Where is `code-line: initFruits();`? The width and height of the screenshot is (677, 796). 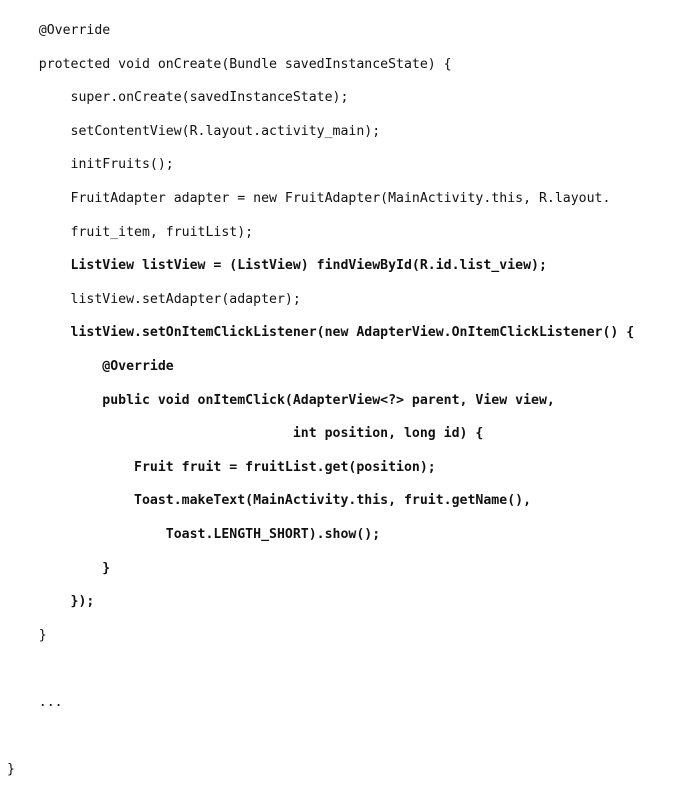 code-line: initFruits(); is located at coordinates (90, 165).